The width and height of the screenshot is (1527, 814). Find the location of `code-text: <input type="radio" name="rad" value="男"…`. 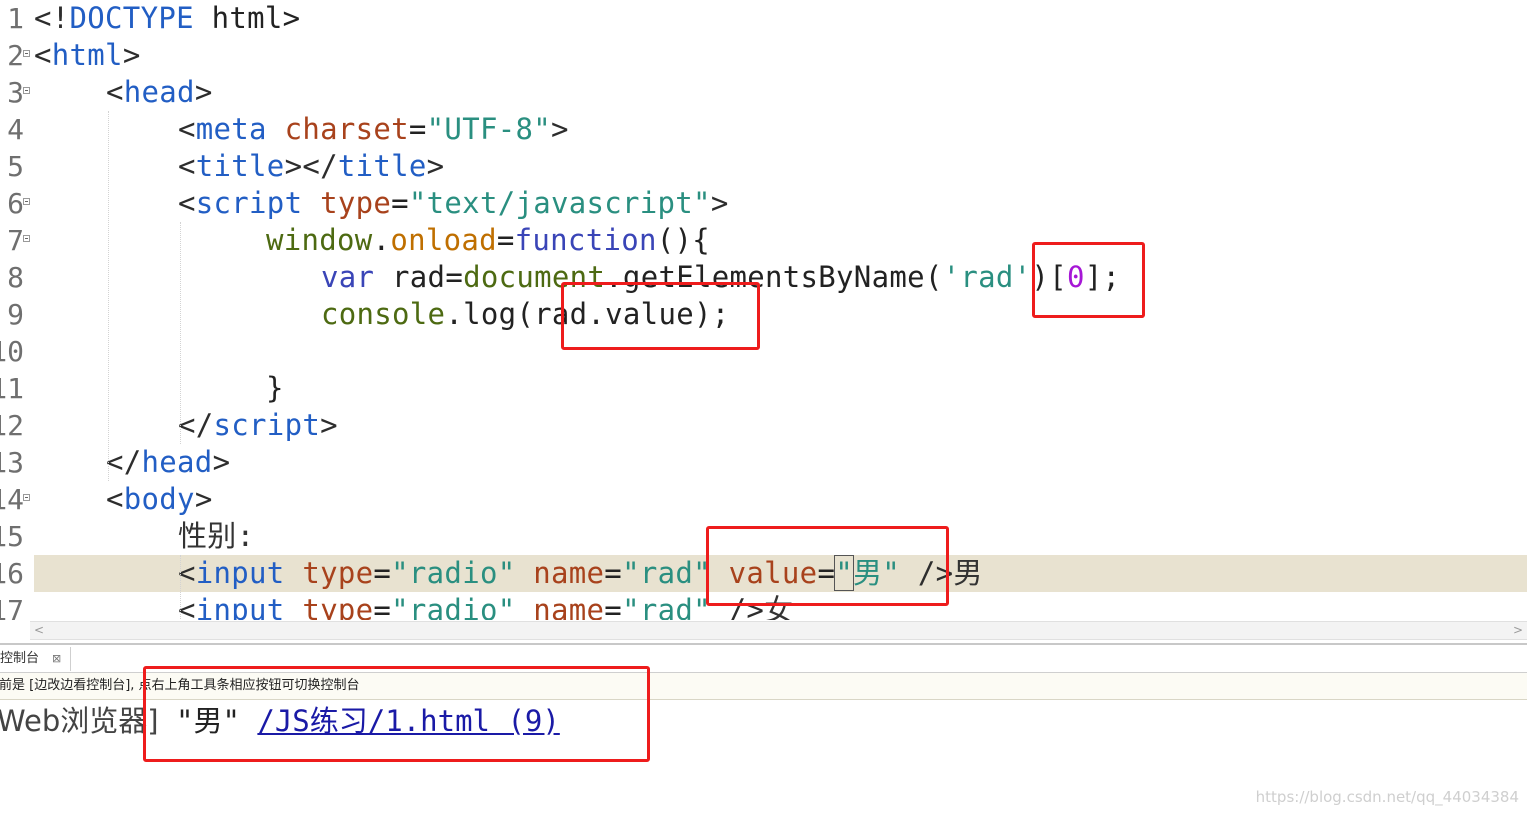

code-text: <input type="radio" name="rad" value="男"… is located at coordinates (580, 573).